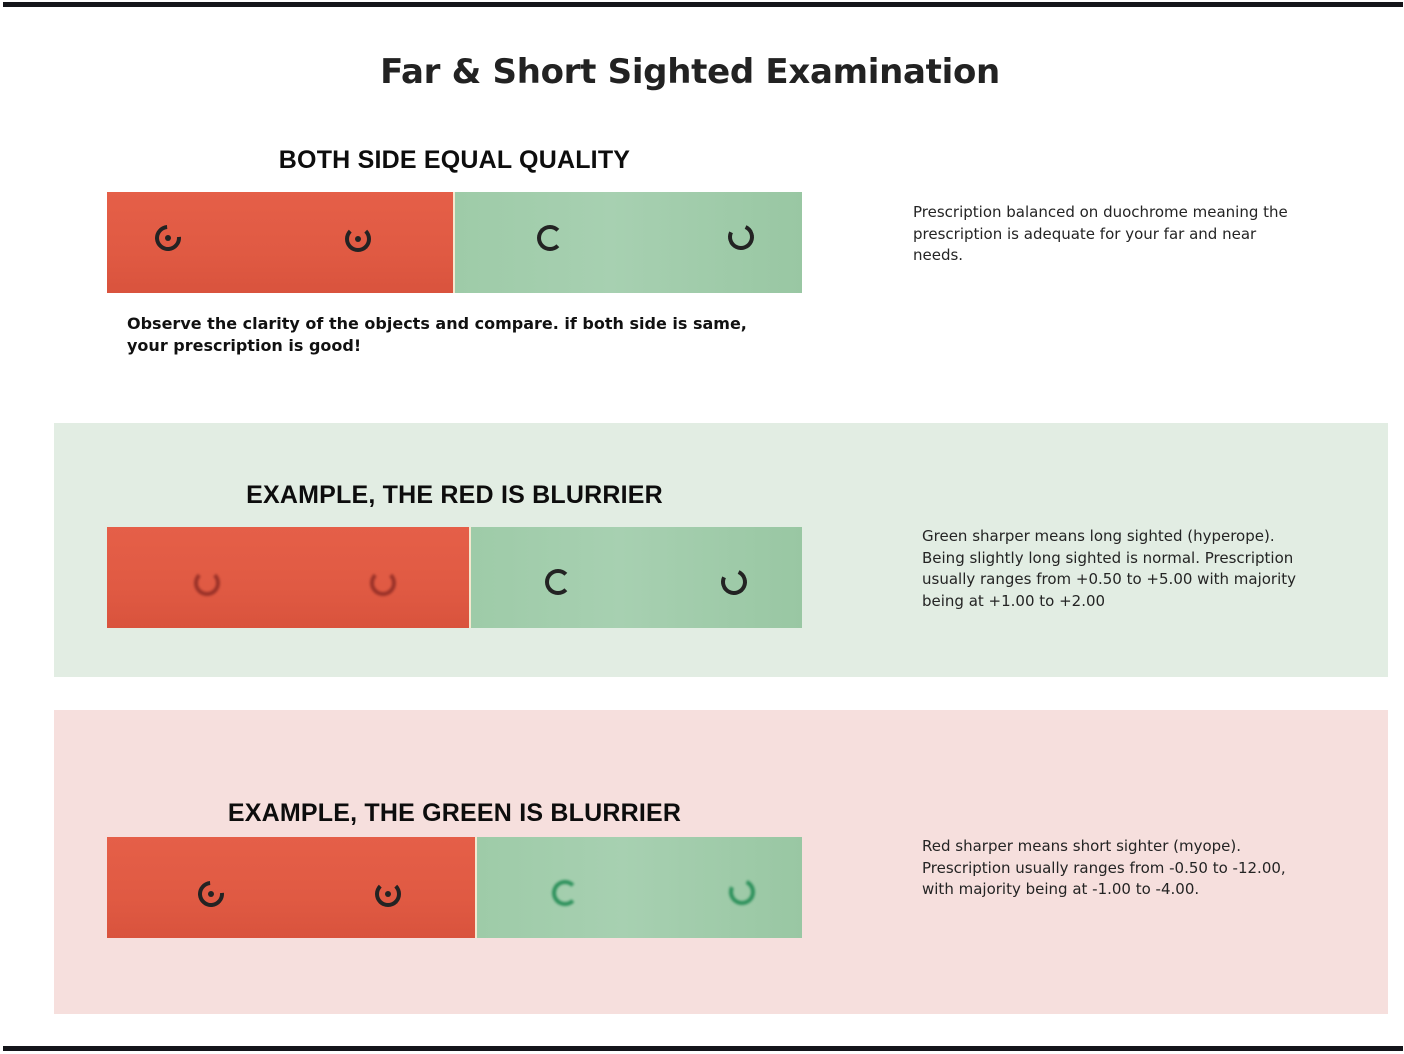  I want to click on top-divider, so click(703, 4).